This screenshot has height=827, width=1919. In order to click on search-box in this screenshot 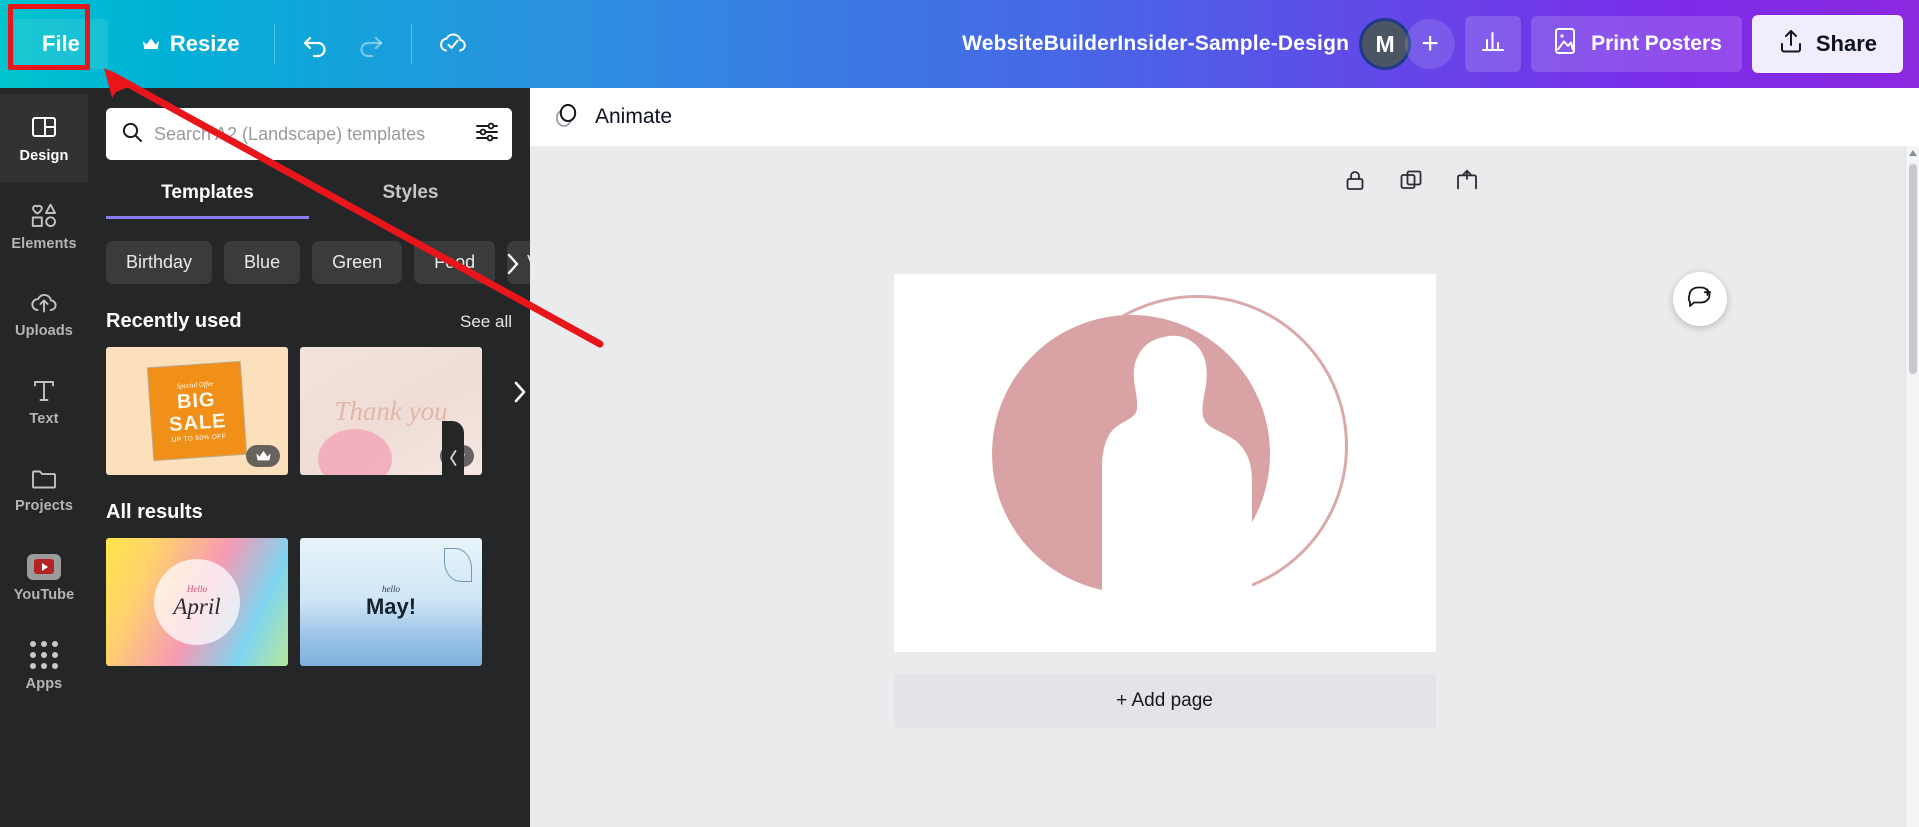, I will do `click(309, 134)`.